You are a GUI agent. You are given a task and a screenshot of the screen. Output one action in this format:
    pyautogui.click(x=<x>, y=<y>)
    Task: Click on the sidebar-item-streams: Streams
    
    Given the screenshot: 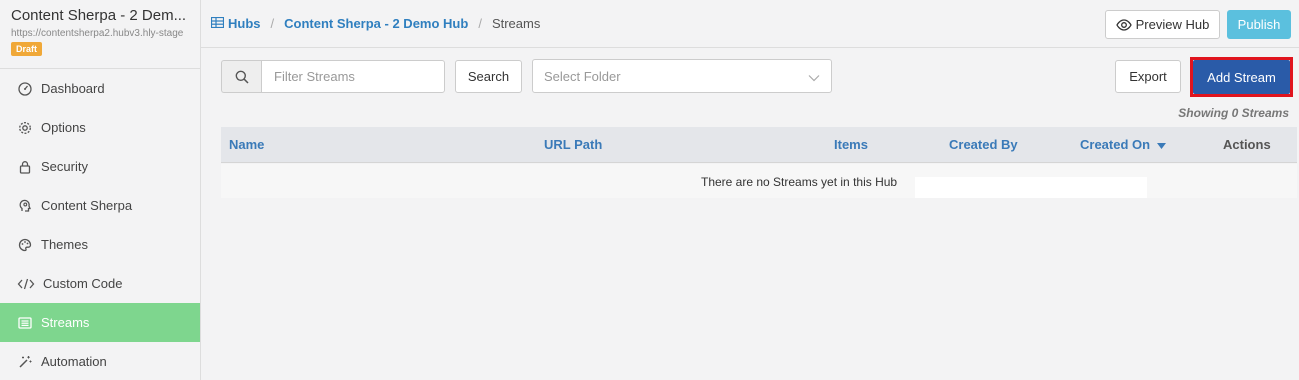 What is the action you would take?
    pyautogui.click(x=100, y=322)
    